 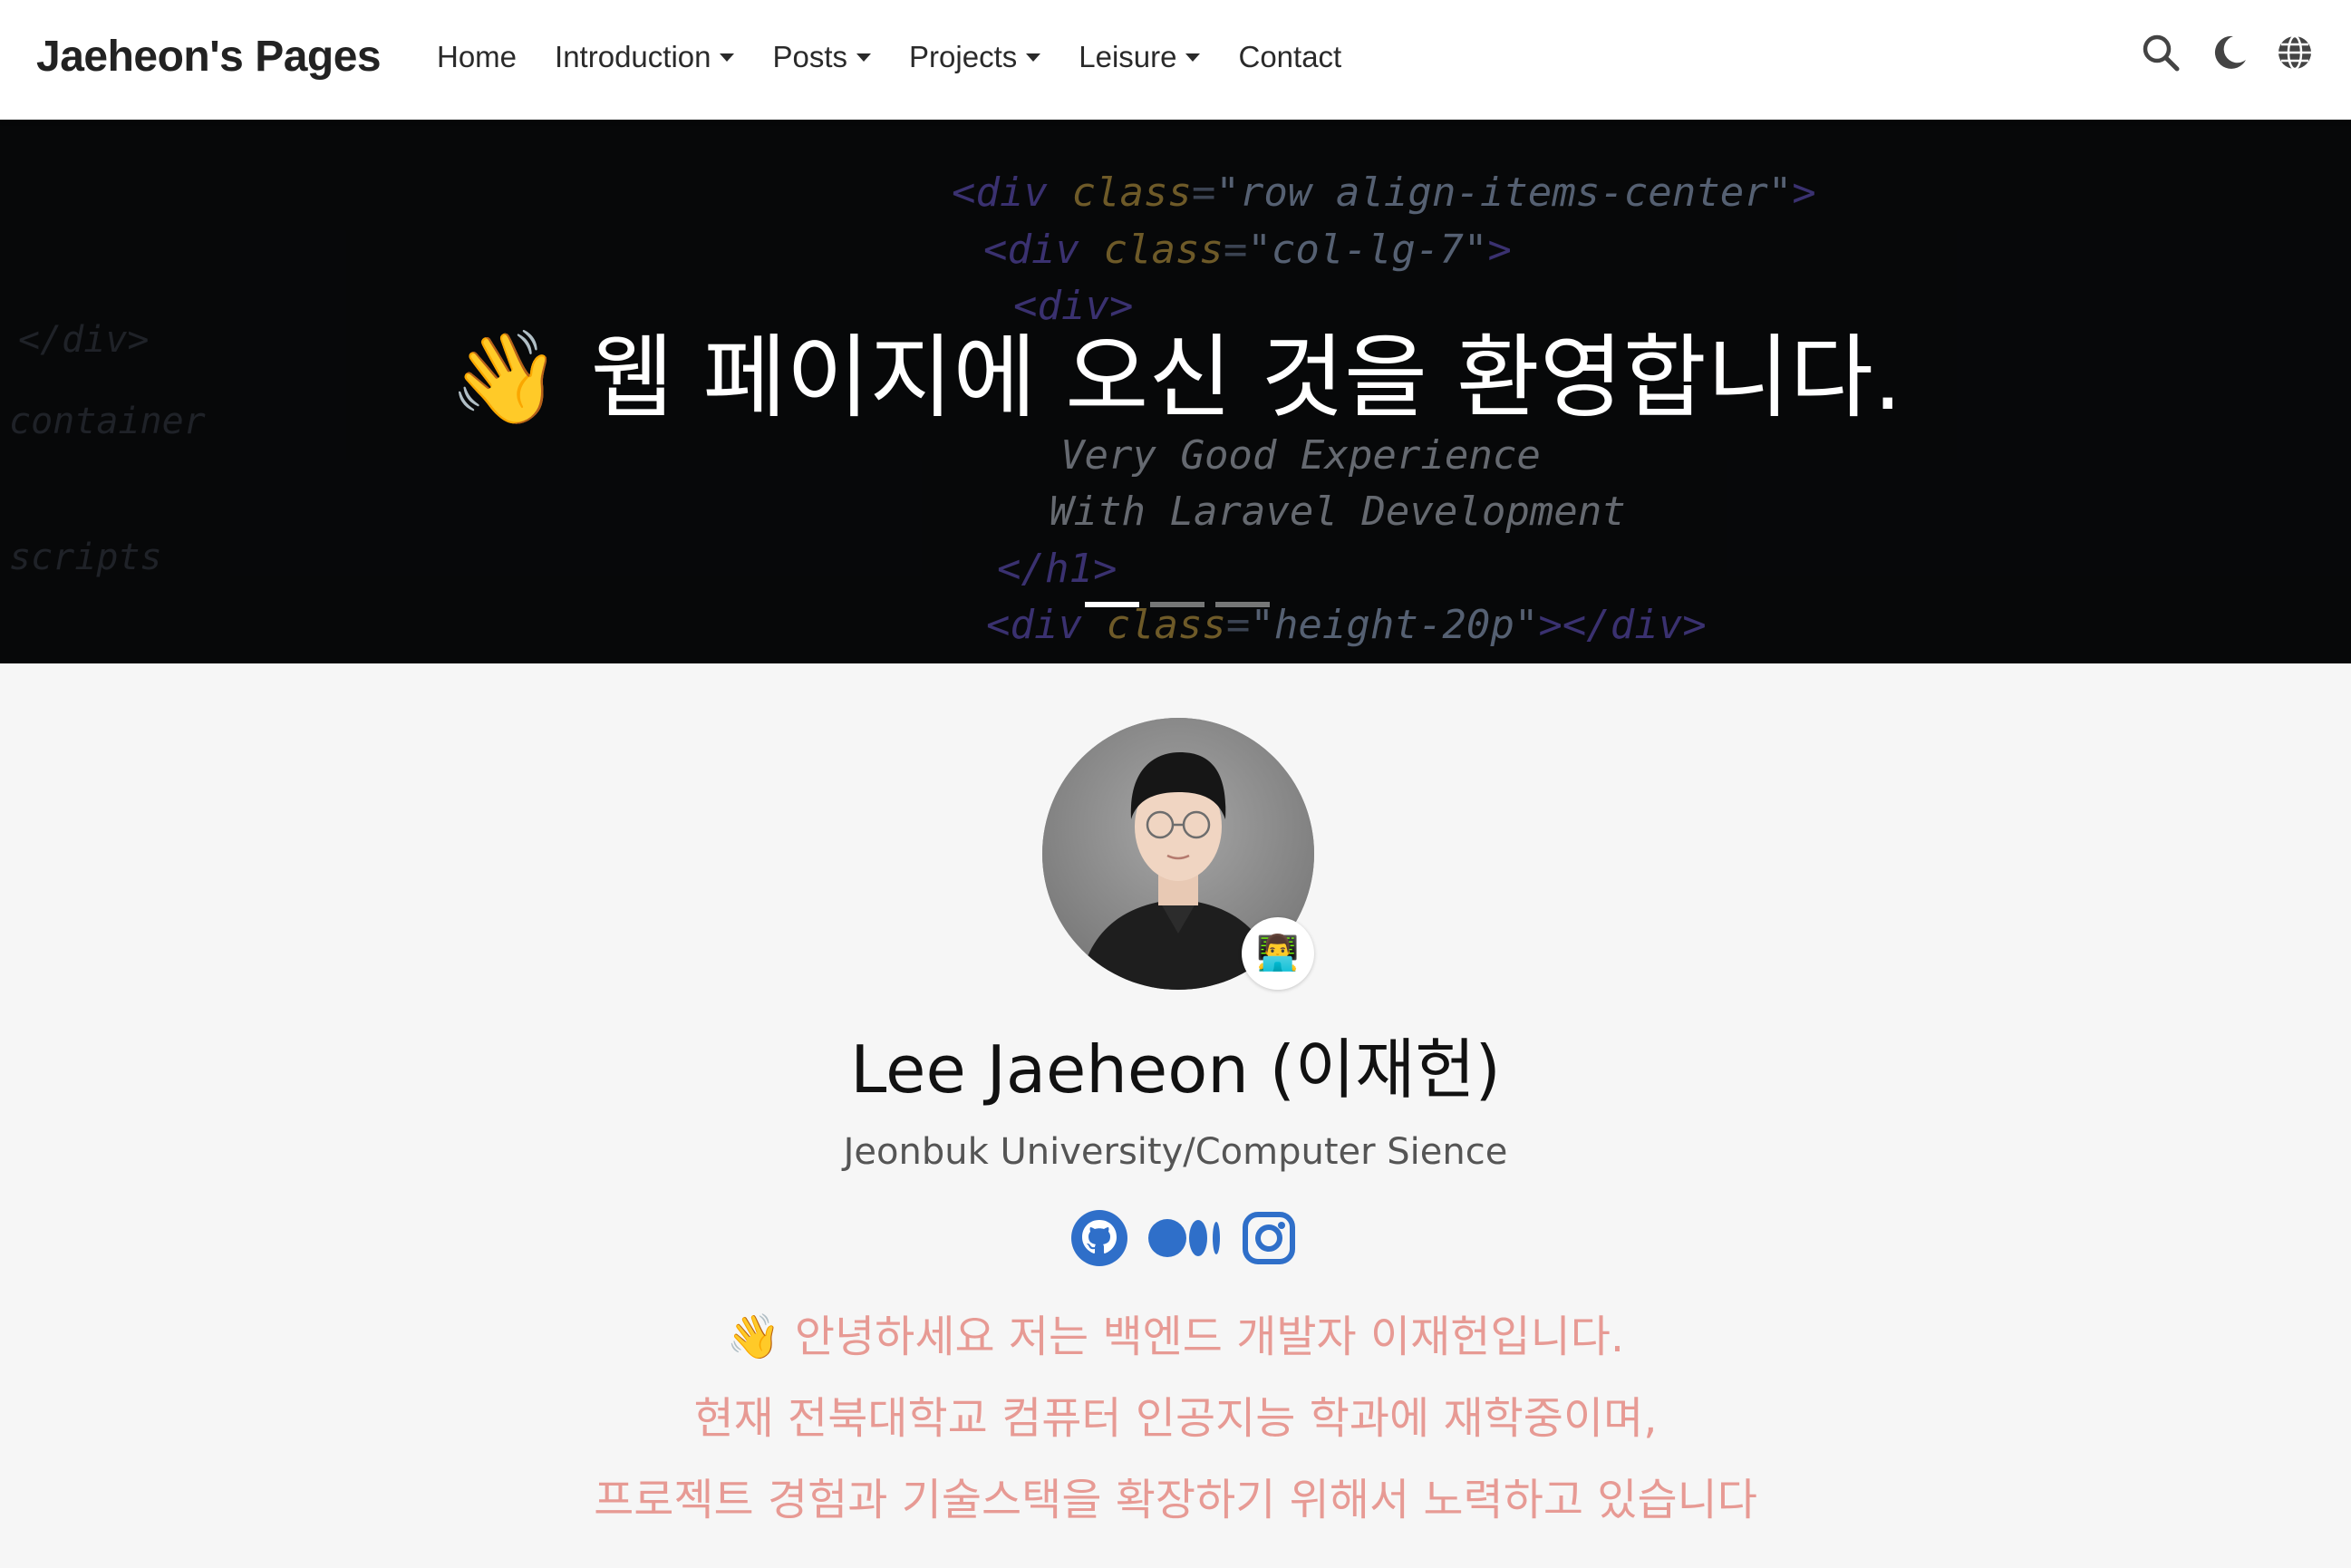 I want to click on nav-item-introduction: Introduction, so click(x=645, y=57).